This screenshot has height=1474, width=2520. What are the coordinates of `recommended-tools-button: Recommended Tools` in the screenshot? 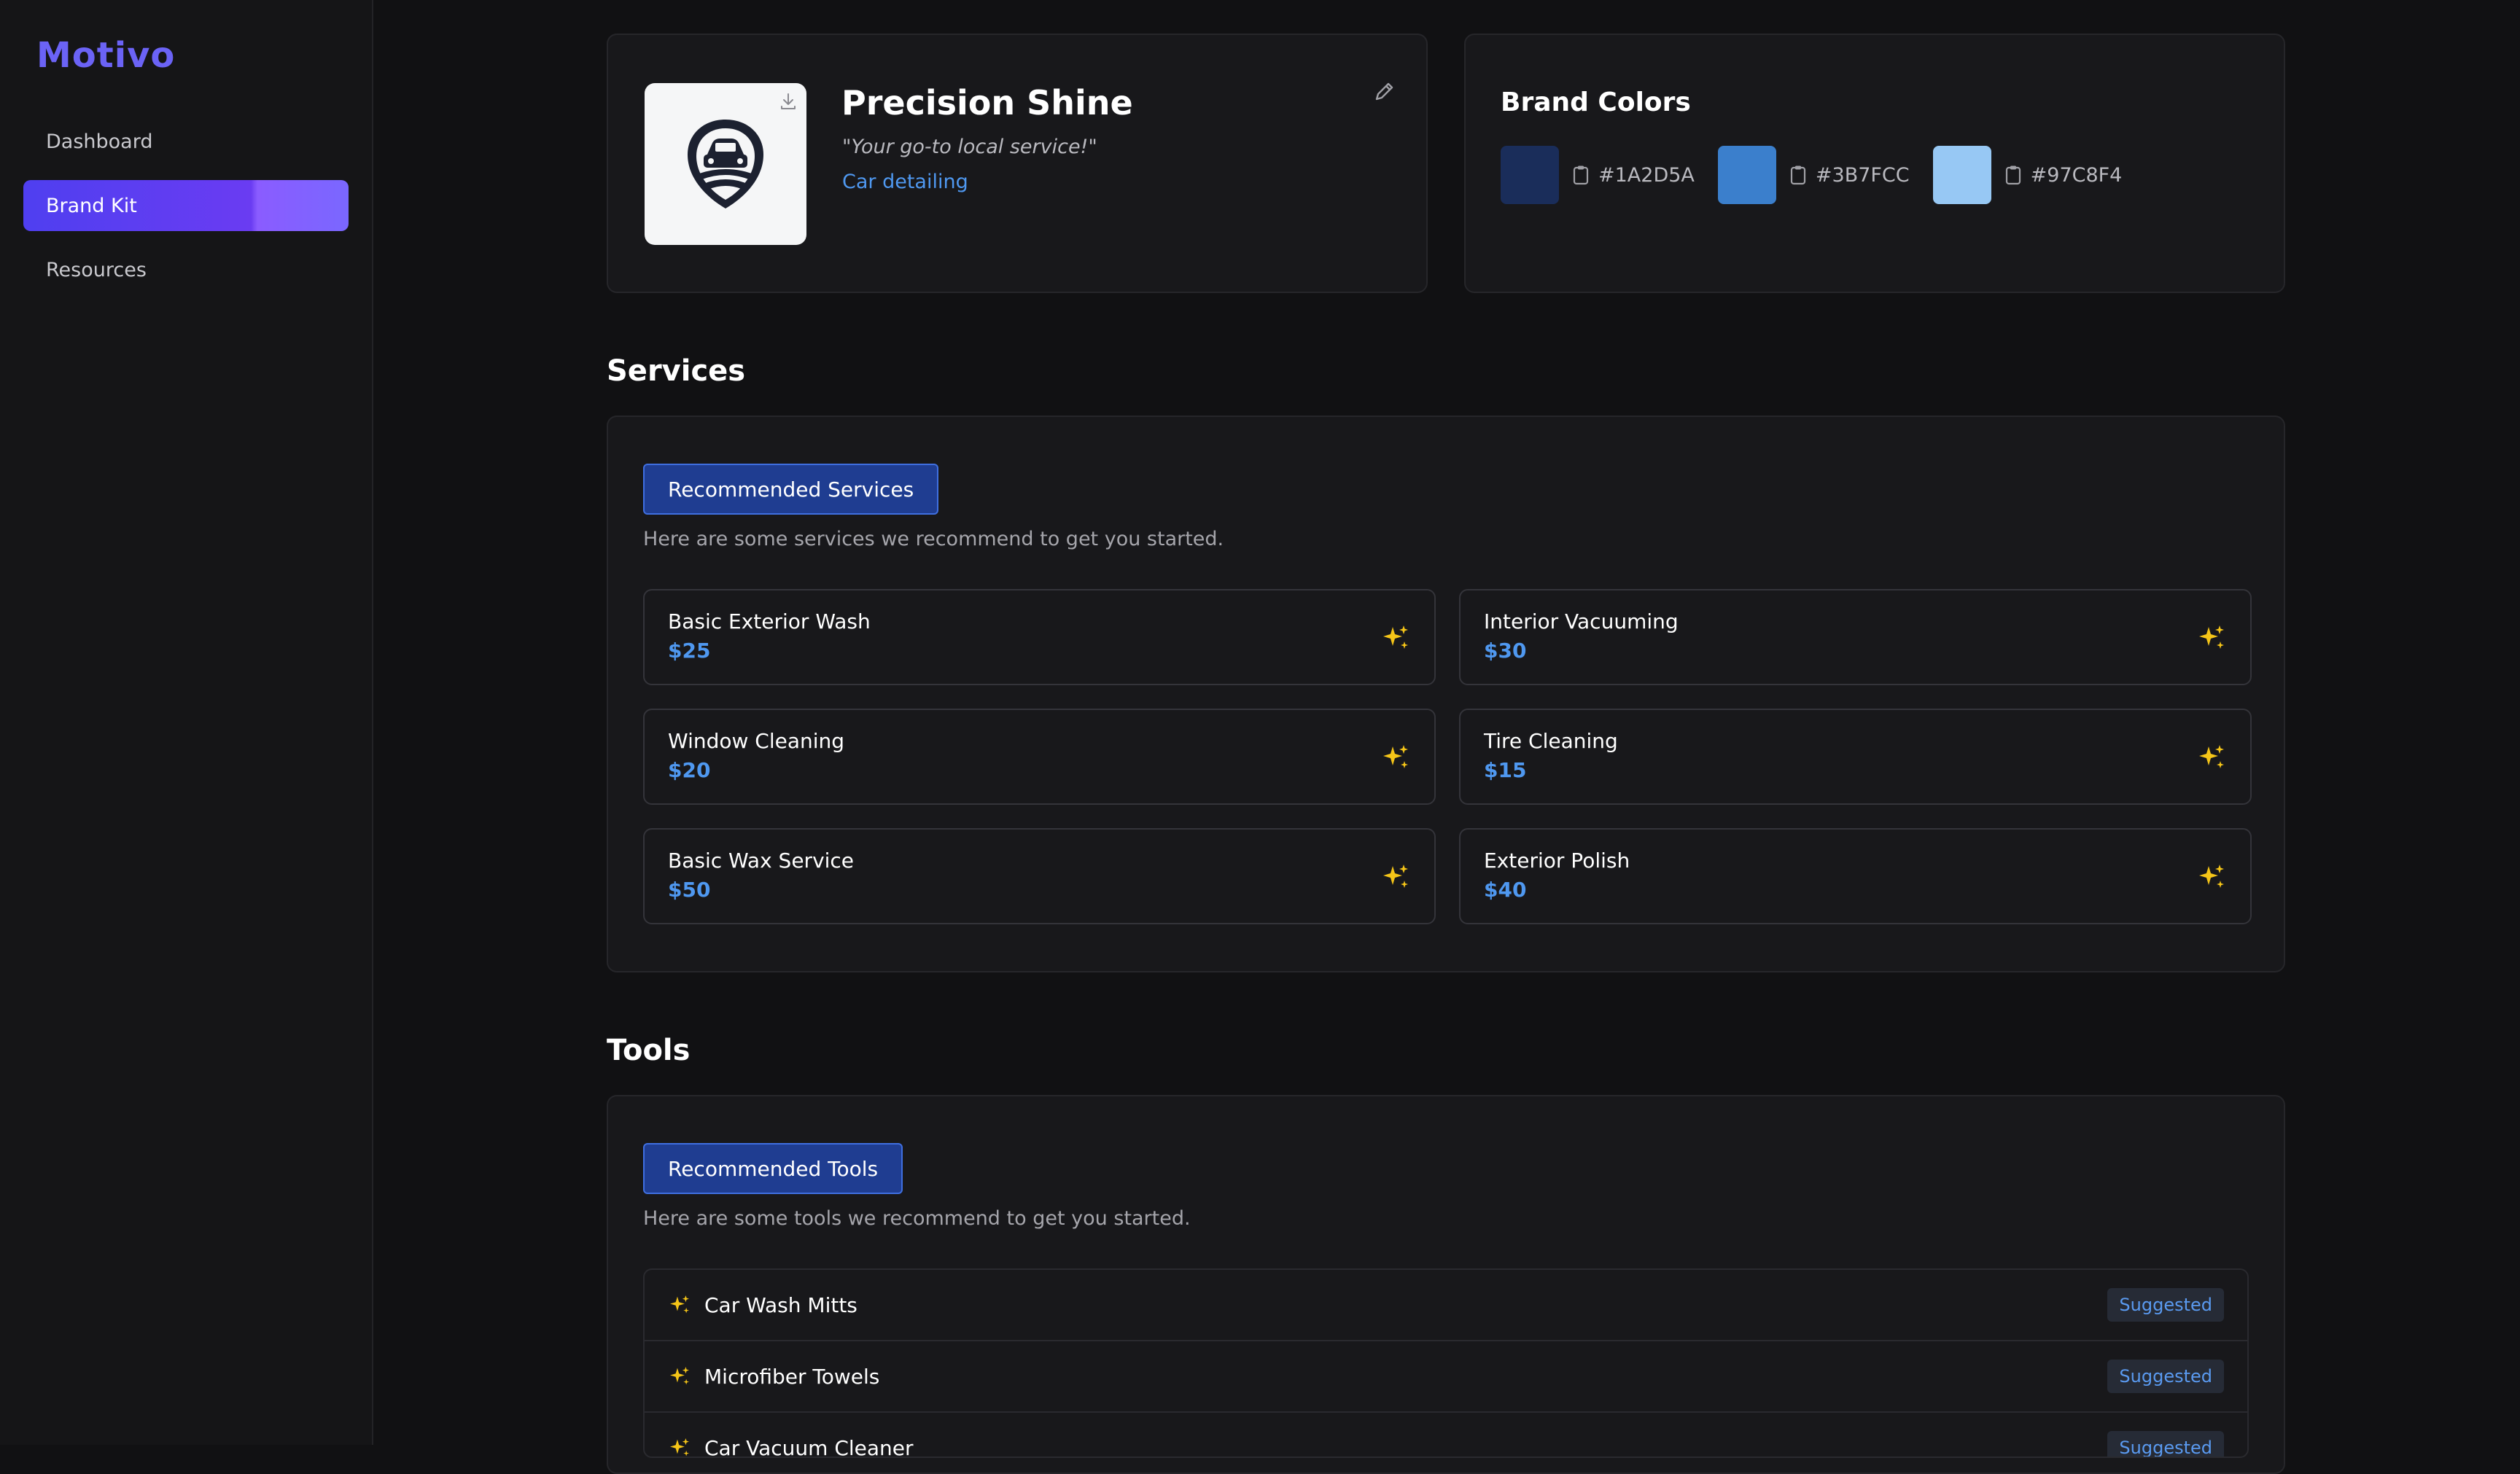 It's located at (773, 1168).